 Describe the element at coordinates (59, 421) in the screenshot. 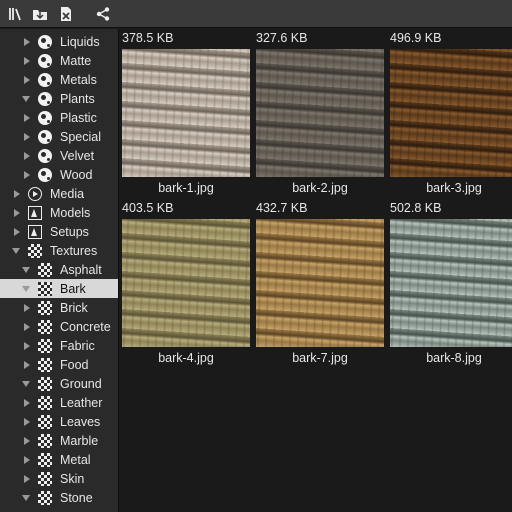

I see `sidebar-item-leaves: Leaves` at that location.